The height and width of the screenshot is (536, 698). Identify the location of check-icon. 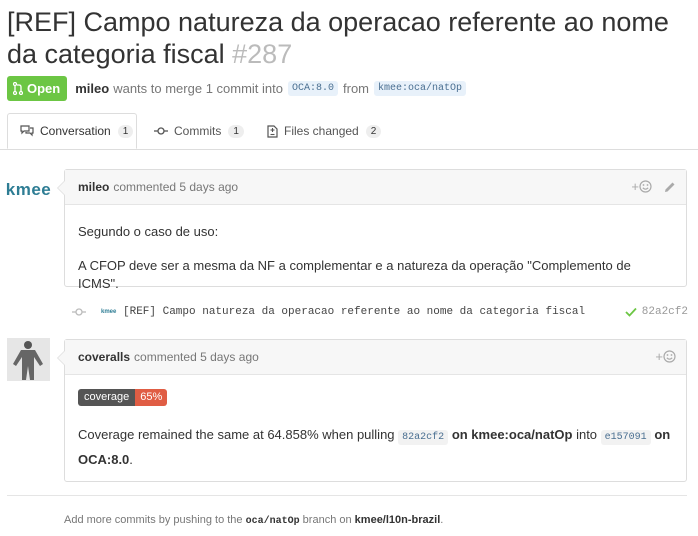
(631, 312).